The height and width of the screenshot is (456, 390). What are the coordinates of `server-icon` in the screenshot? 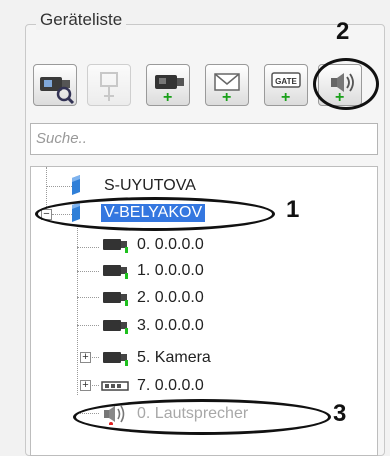 It's located at (76, 187).